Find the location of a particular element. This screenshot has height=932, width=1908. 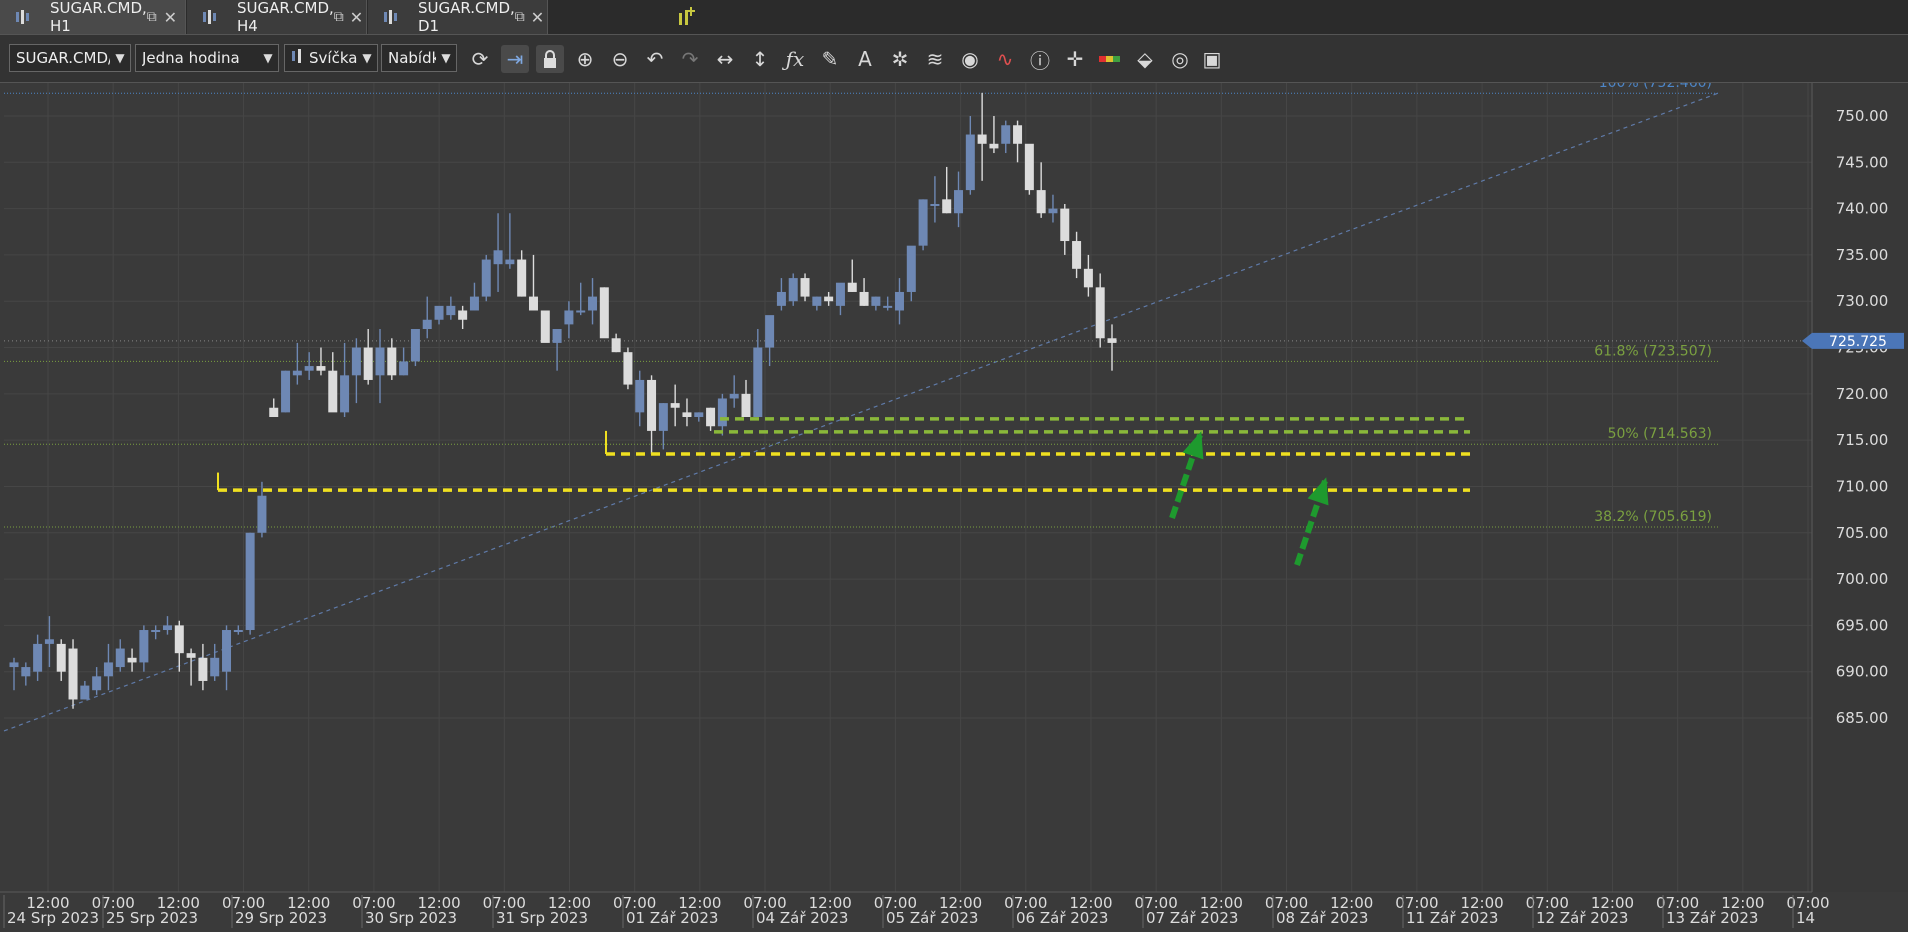

save-icon: ▣ is located at coordinates (1212, 59).